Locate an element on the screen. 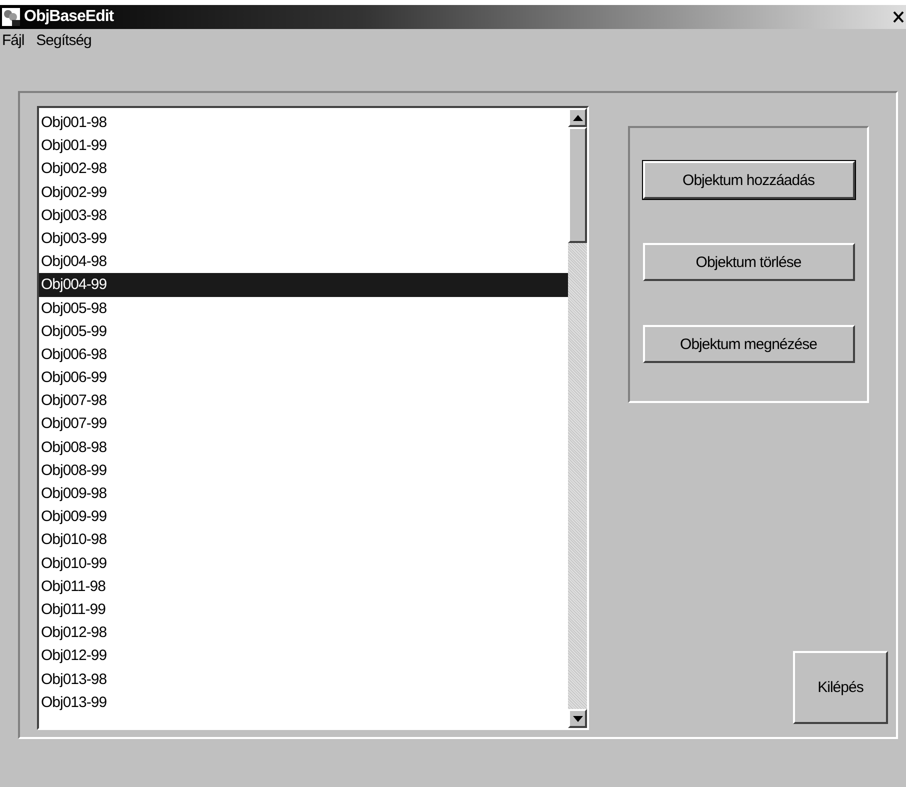 The width and height of the screenshot is (906, 787). window-title: ObjBaseEdit is located at coordinates (69, 17).